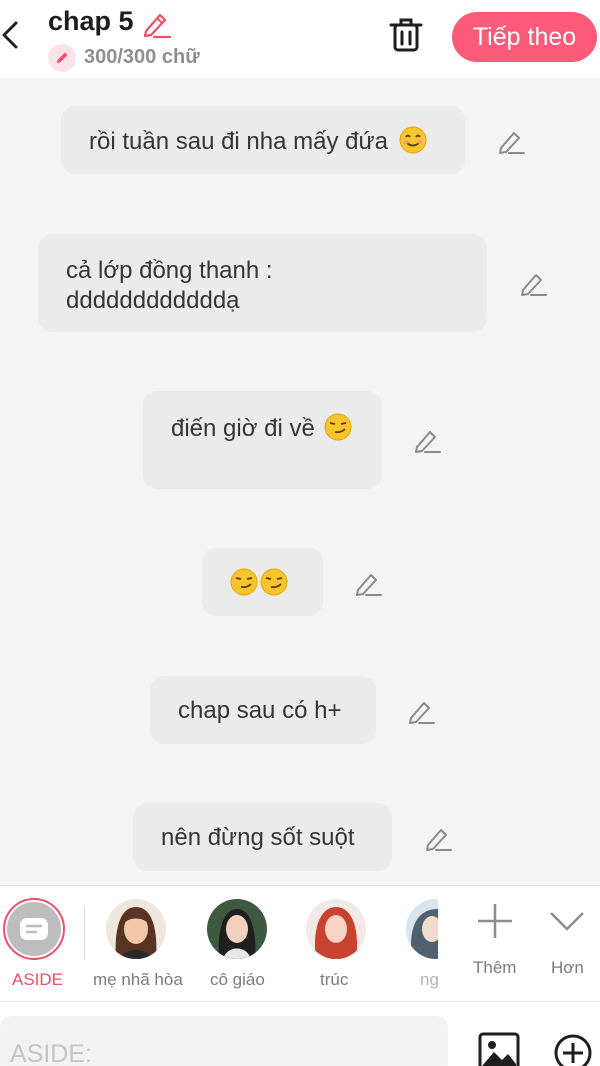 The width and height of the screenshot is (600, 1066). What do you see at coordinates (260, 710) in the screenshot?
I see `message-text: chap sau có h+` at bounding box center [260, 710].